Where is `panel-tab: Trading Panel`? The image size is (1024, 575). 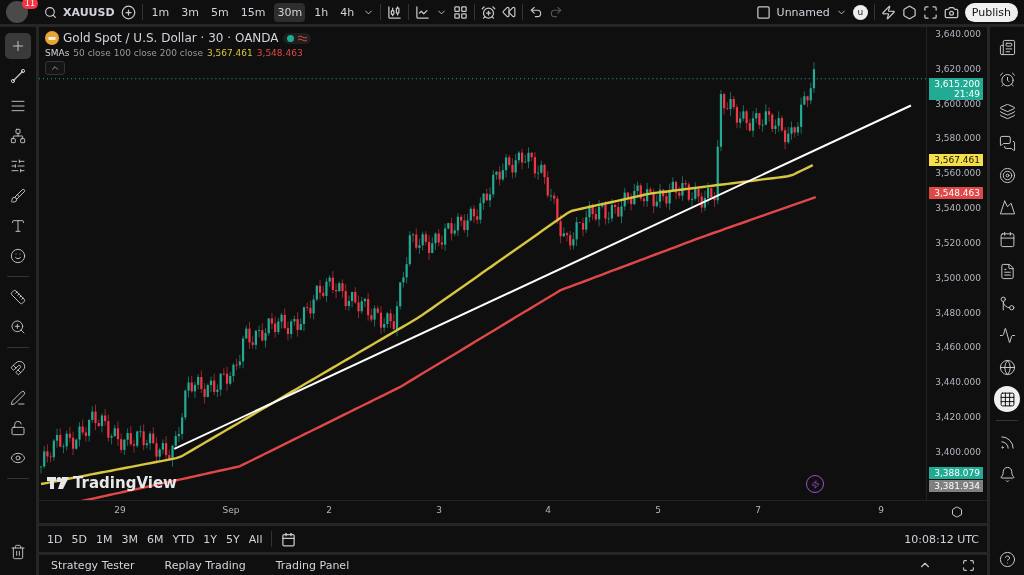
panel-tab: Trading Panel is located at coordinates (312, 565).